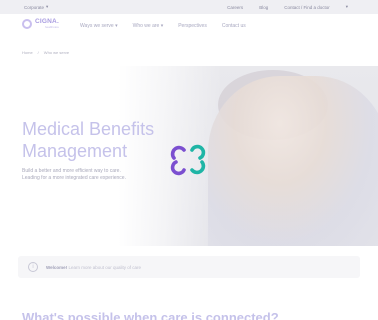 Image resolution: width=378 pixels, height=320 pixels. I want to click on nav-item-ways-we-serve: Ways we serve ▾, so click(99, 26).